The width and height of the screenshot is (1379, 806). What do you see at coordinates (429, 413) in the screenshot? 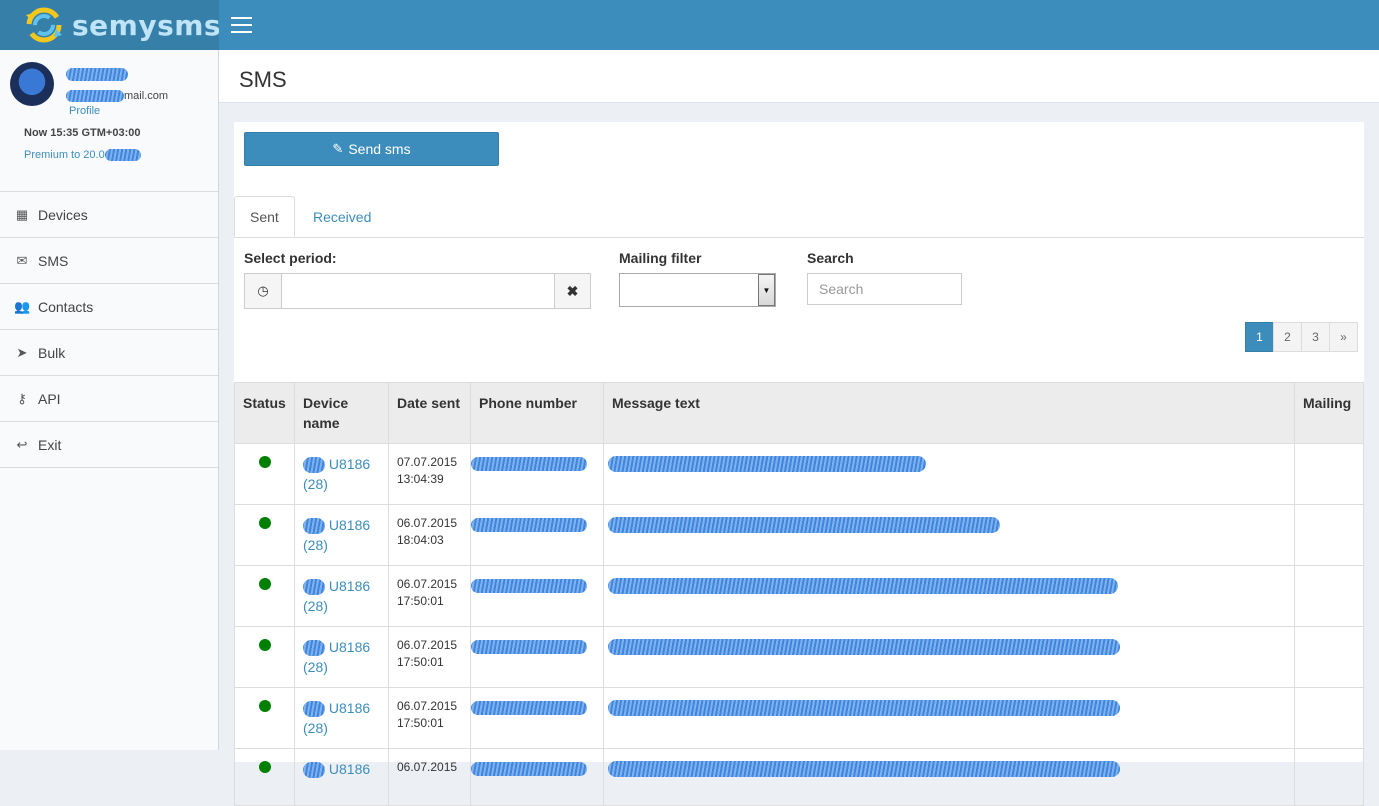
I see `col-date-sent: Date sent` at bounding box center [429, 413].